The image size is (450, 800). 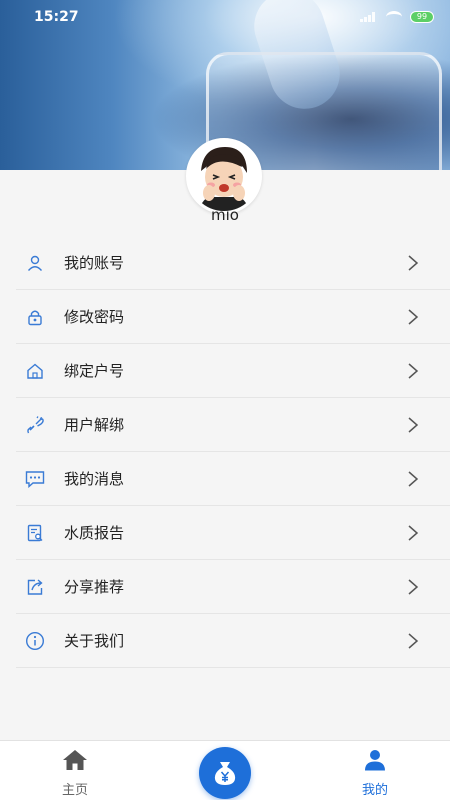 I want to click on center-action-button, so click(x=225, y=773).